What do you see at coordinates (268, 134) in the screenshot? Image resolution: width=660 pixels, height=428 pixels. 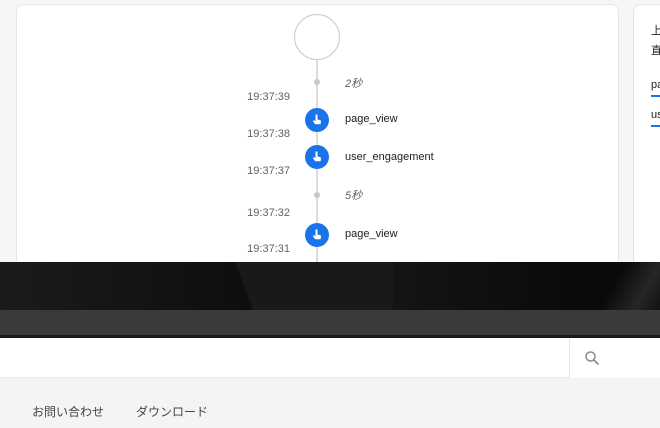 I see `timestamp: 19:37:38` at bounding box center [268, 134].